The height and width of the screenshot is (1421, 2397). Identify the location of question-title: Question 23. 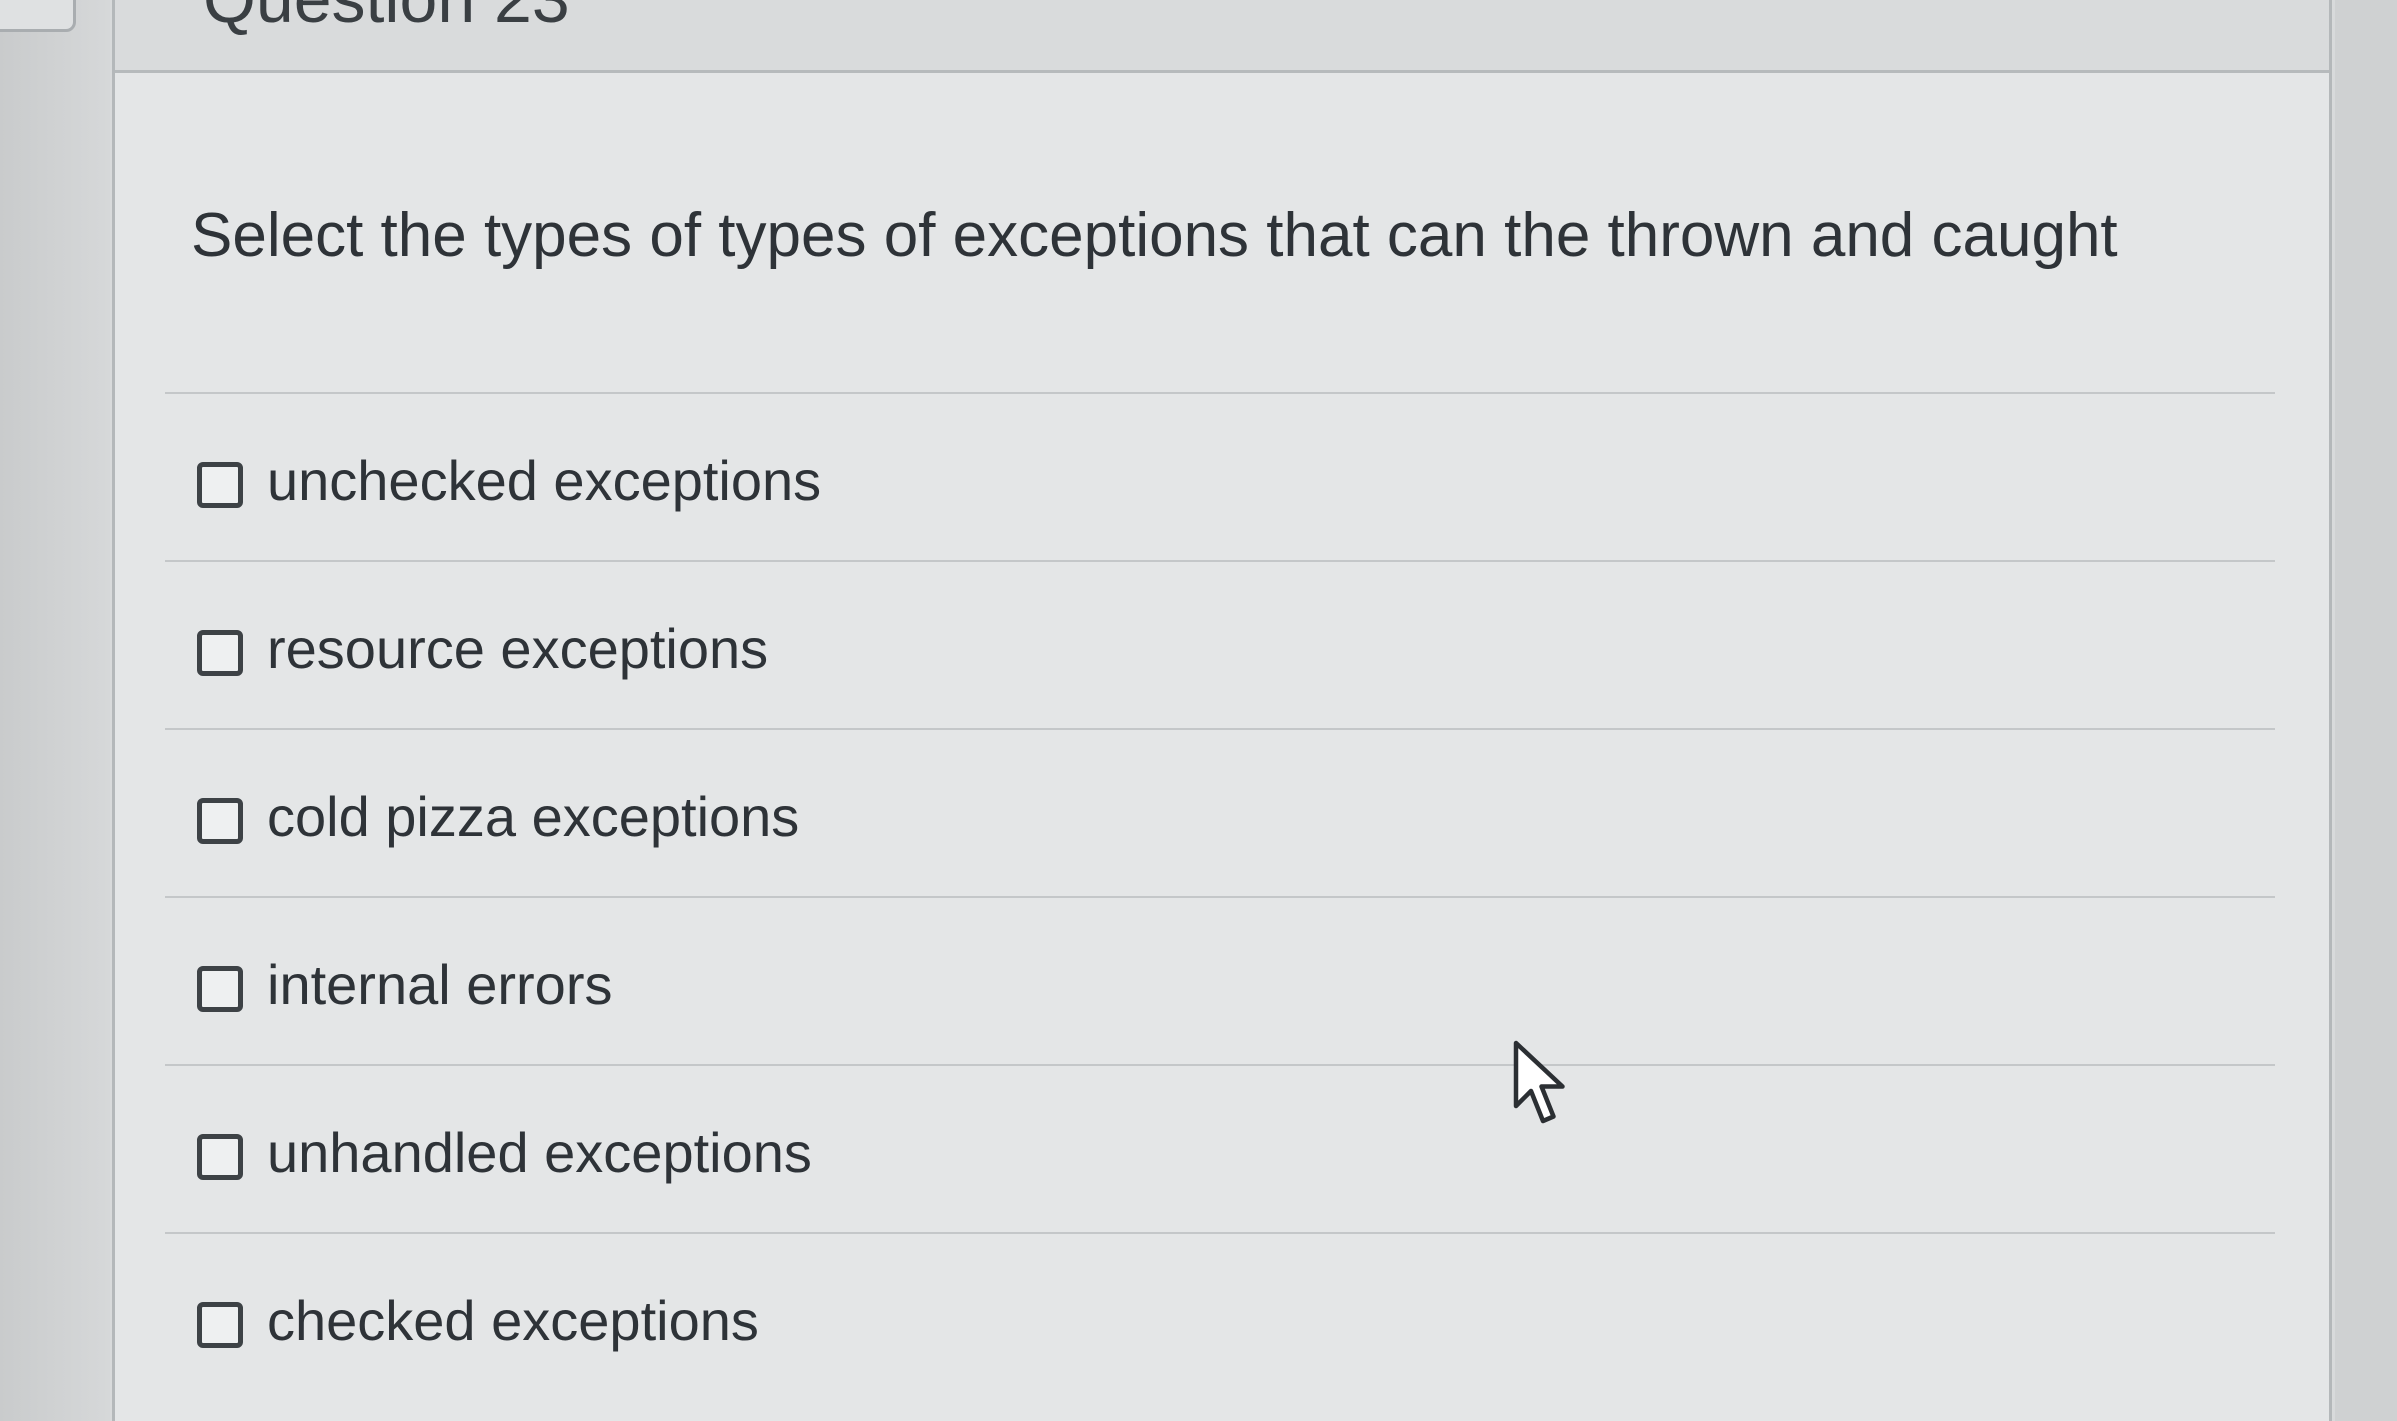
(386, 19).